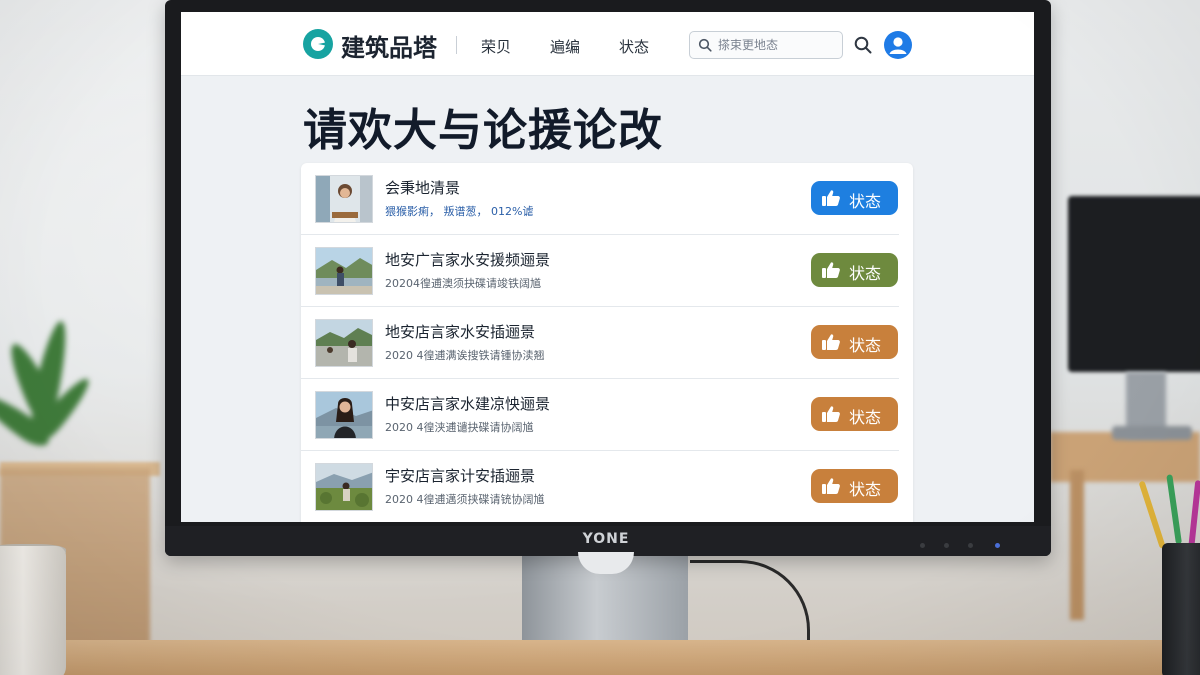  I want to click on nav-item-2: 遍编, so click(565, 46).